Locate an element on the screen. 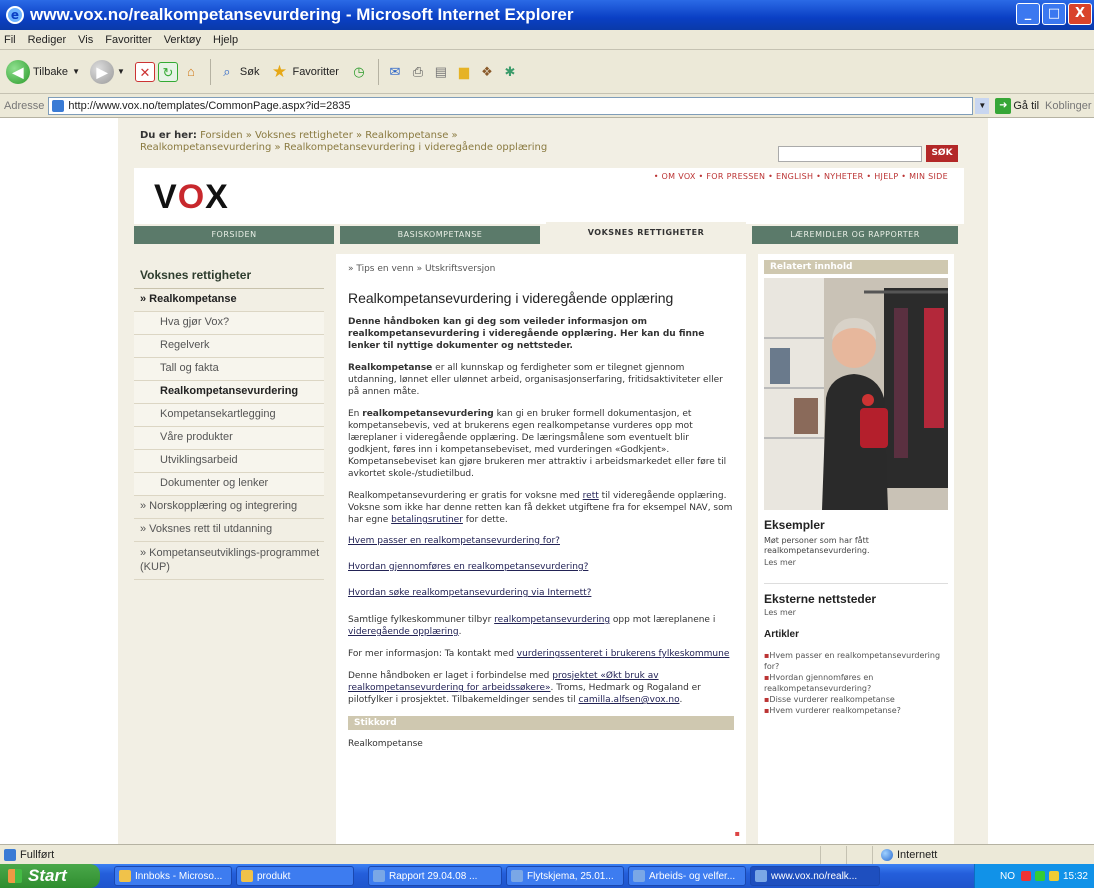 This screenshot has height=888, width=1094. external-read-more: Les mer is located at coordinates (856, 612).